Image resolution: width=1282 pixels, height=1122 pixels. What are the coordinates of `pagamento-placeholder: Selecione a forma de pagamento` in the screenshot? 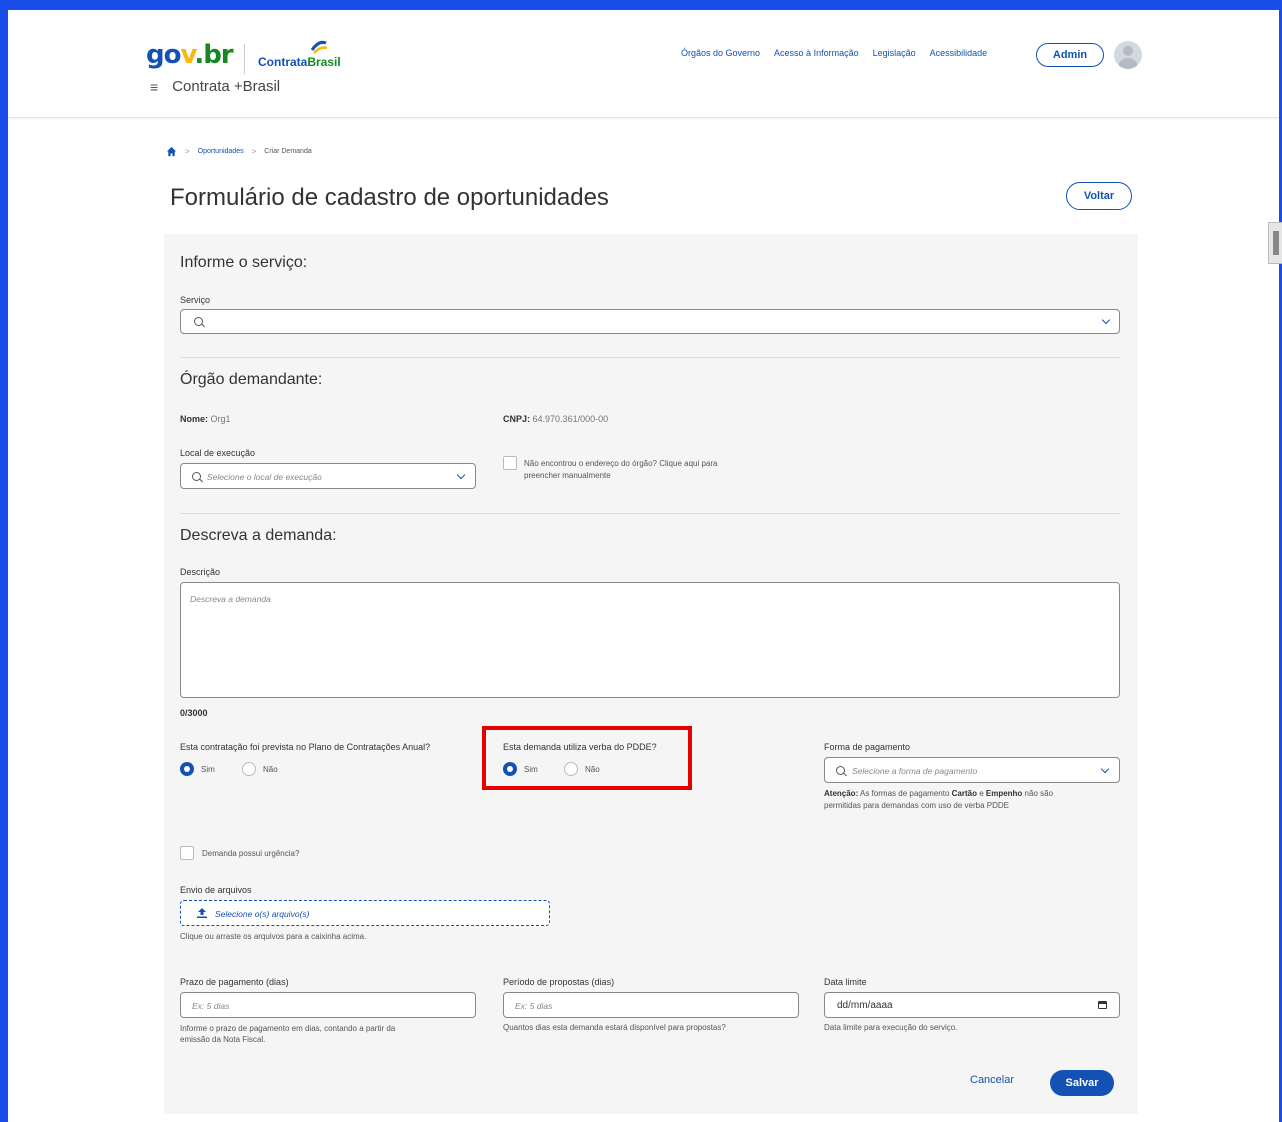 It's located at (915, 771).